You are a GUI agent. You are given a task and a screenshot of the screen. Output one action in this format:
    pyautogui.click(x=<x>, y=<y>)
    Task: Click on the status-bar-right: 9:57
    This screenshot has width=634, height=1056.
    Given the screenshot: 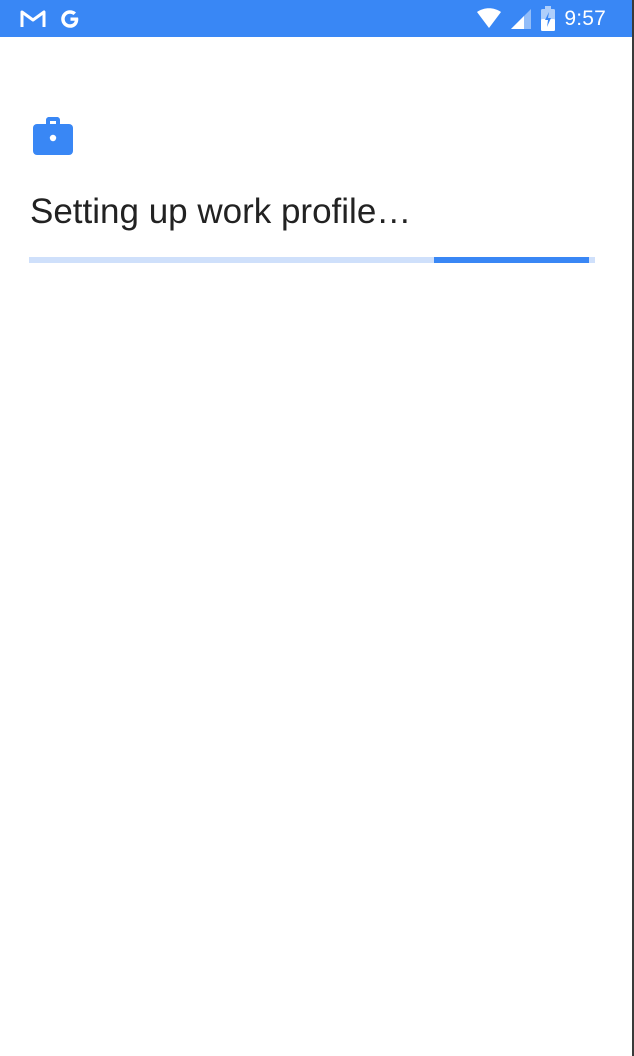 What is the action you would take?
    pyautogui.click(x=541, y=19)
    